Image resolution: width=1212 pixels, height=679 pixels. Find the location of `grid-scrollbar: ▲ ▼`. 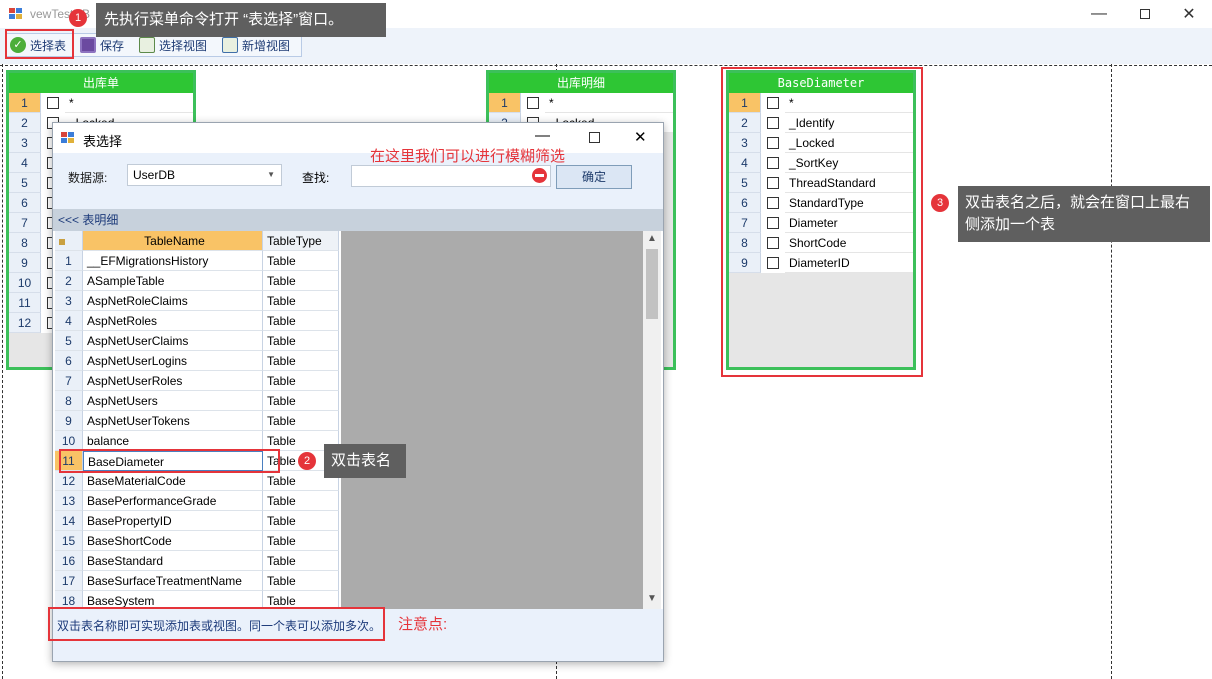

grid-scrollbar: ▲ ▼ is located at coordinates (652, 420).